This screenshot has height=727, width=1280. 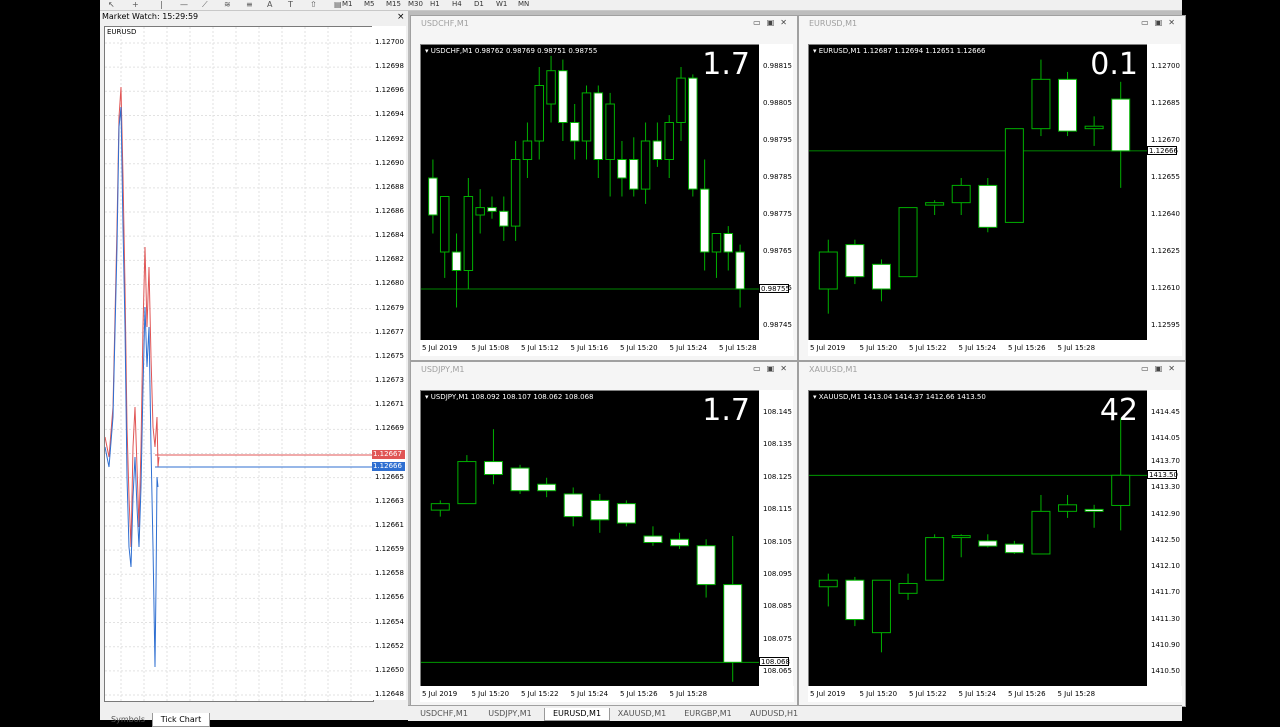 I want to click on tab-audusd-h1: AUDUSD,H1, so click(x=774, y=714).